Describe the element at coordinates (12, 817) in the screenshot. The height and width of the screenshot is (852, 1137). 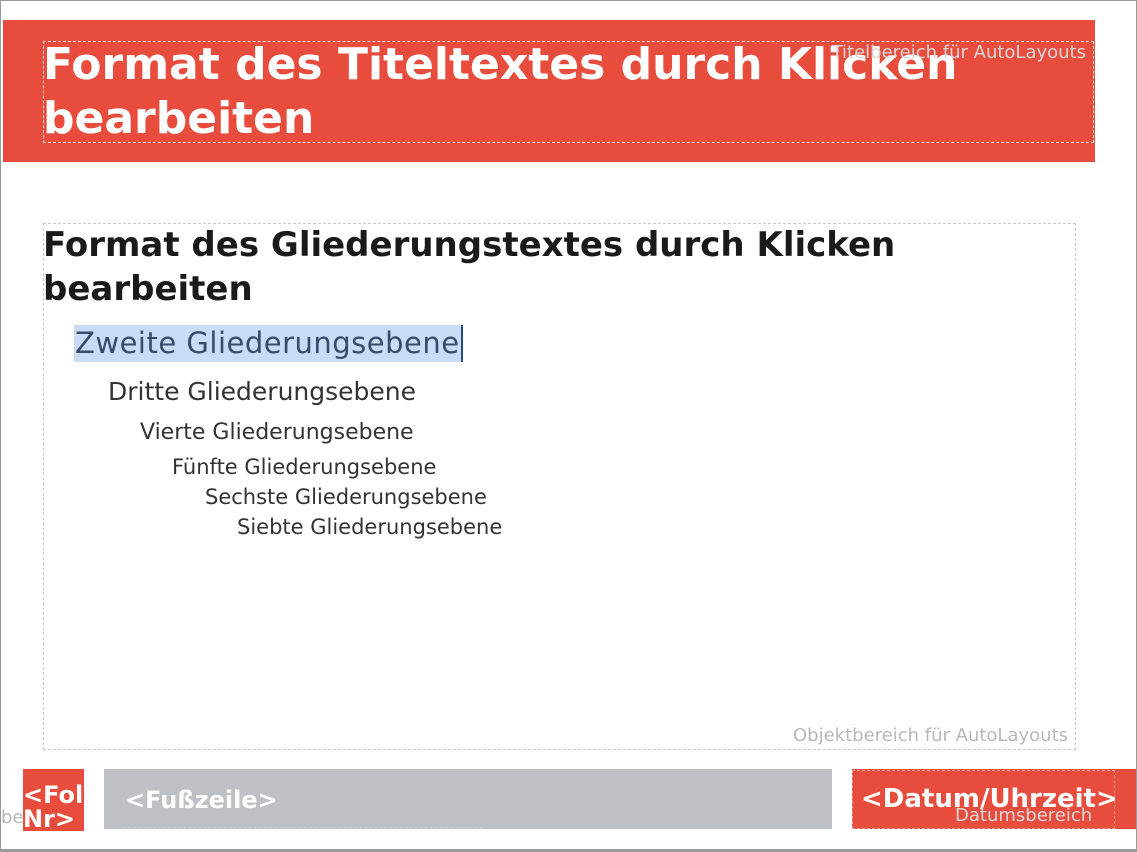
I see `slide-number-area-label: be` at that location.